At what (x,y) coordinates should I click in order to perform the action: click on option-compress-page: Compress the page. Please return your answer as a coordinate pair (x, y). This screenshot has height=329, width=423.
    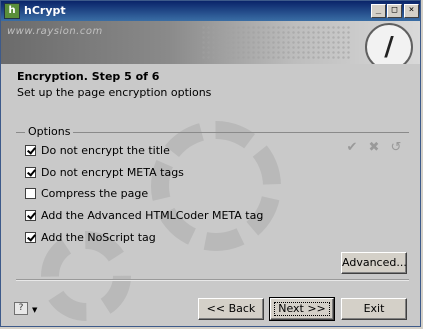
    Looking at the image, I should click on (86, 193).